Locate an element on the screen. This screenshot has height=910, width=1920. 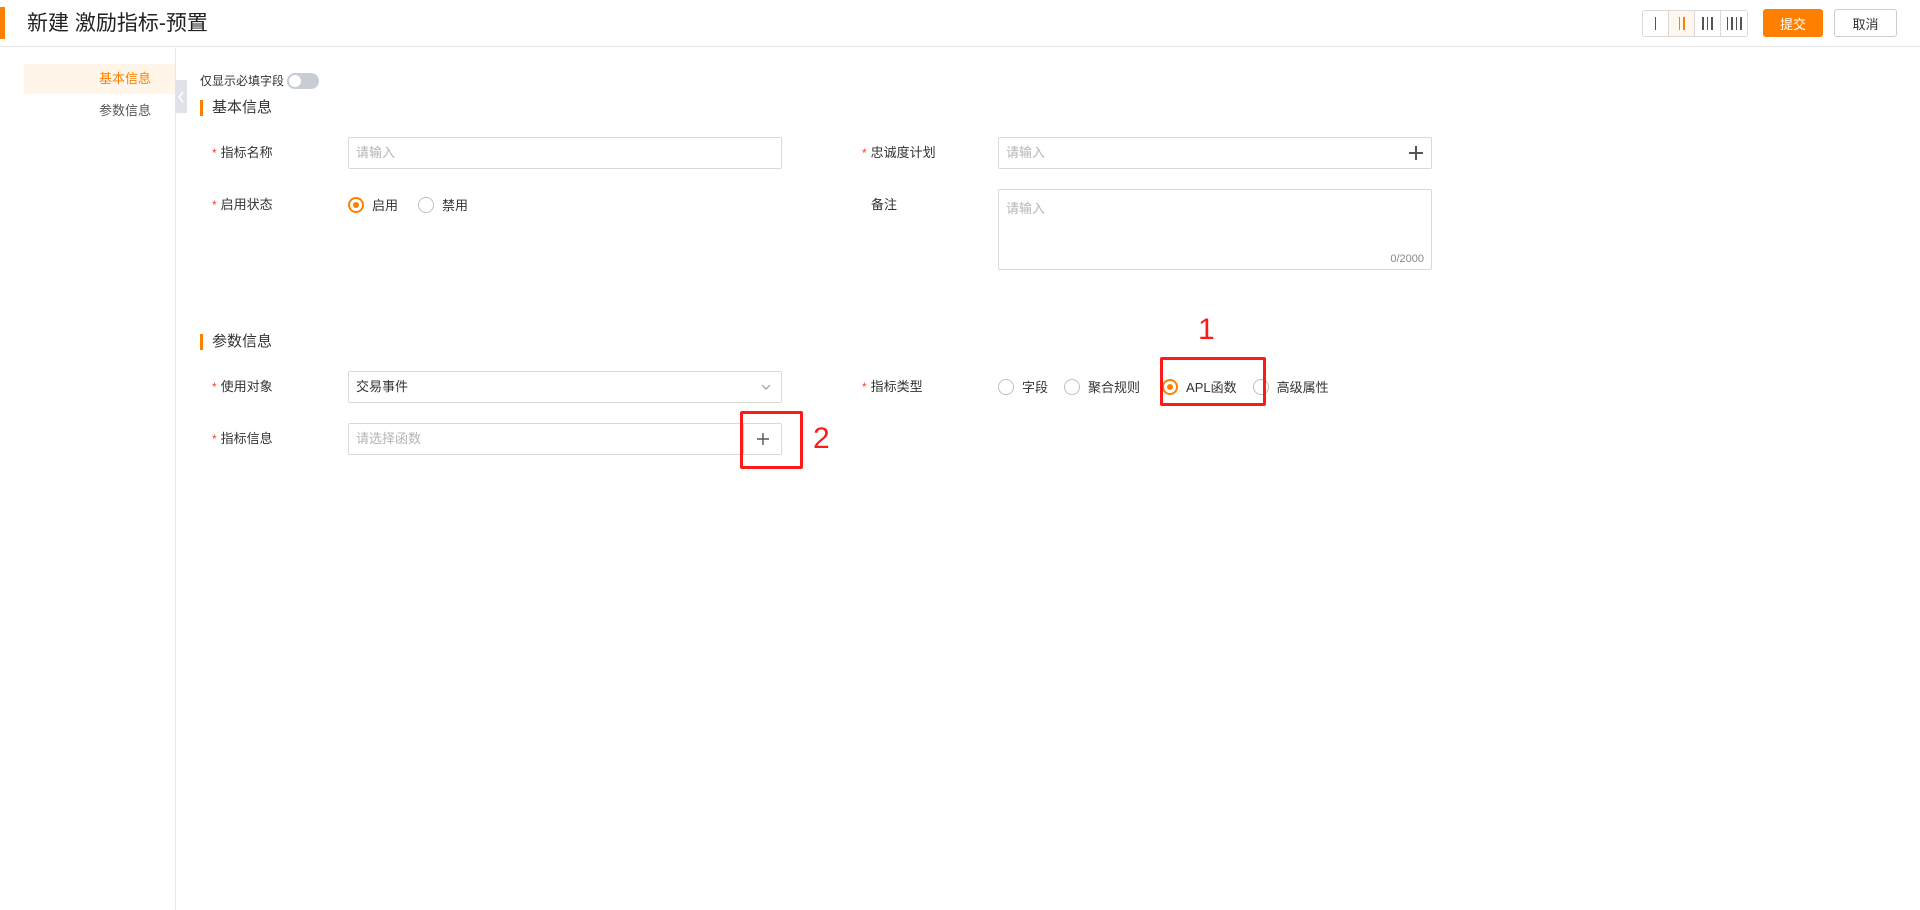
required-only-label: 仅显示必填字段 is located at coordinates (242, 81).